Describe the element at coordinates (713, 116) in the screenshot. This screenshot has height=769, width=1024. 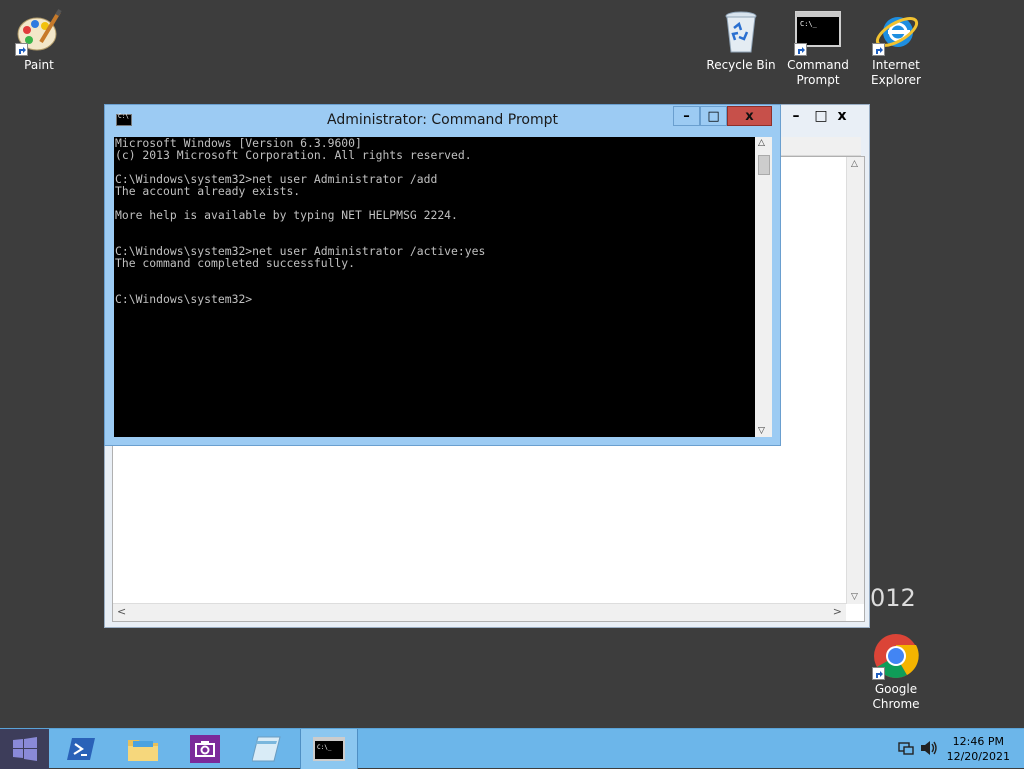
I see `cmd-maximize-button: □` at that location.